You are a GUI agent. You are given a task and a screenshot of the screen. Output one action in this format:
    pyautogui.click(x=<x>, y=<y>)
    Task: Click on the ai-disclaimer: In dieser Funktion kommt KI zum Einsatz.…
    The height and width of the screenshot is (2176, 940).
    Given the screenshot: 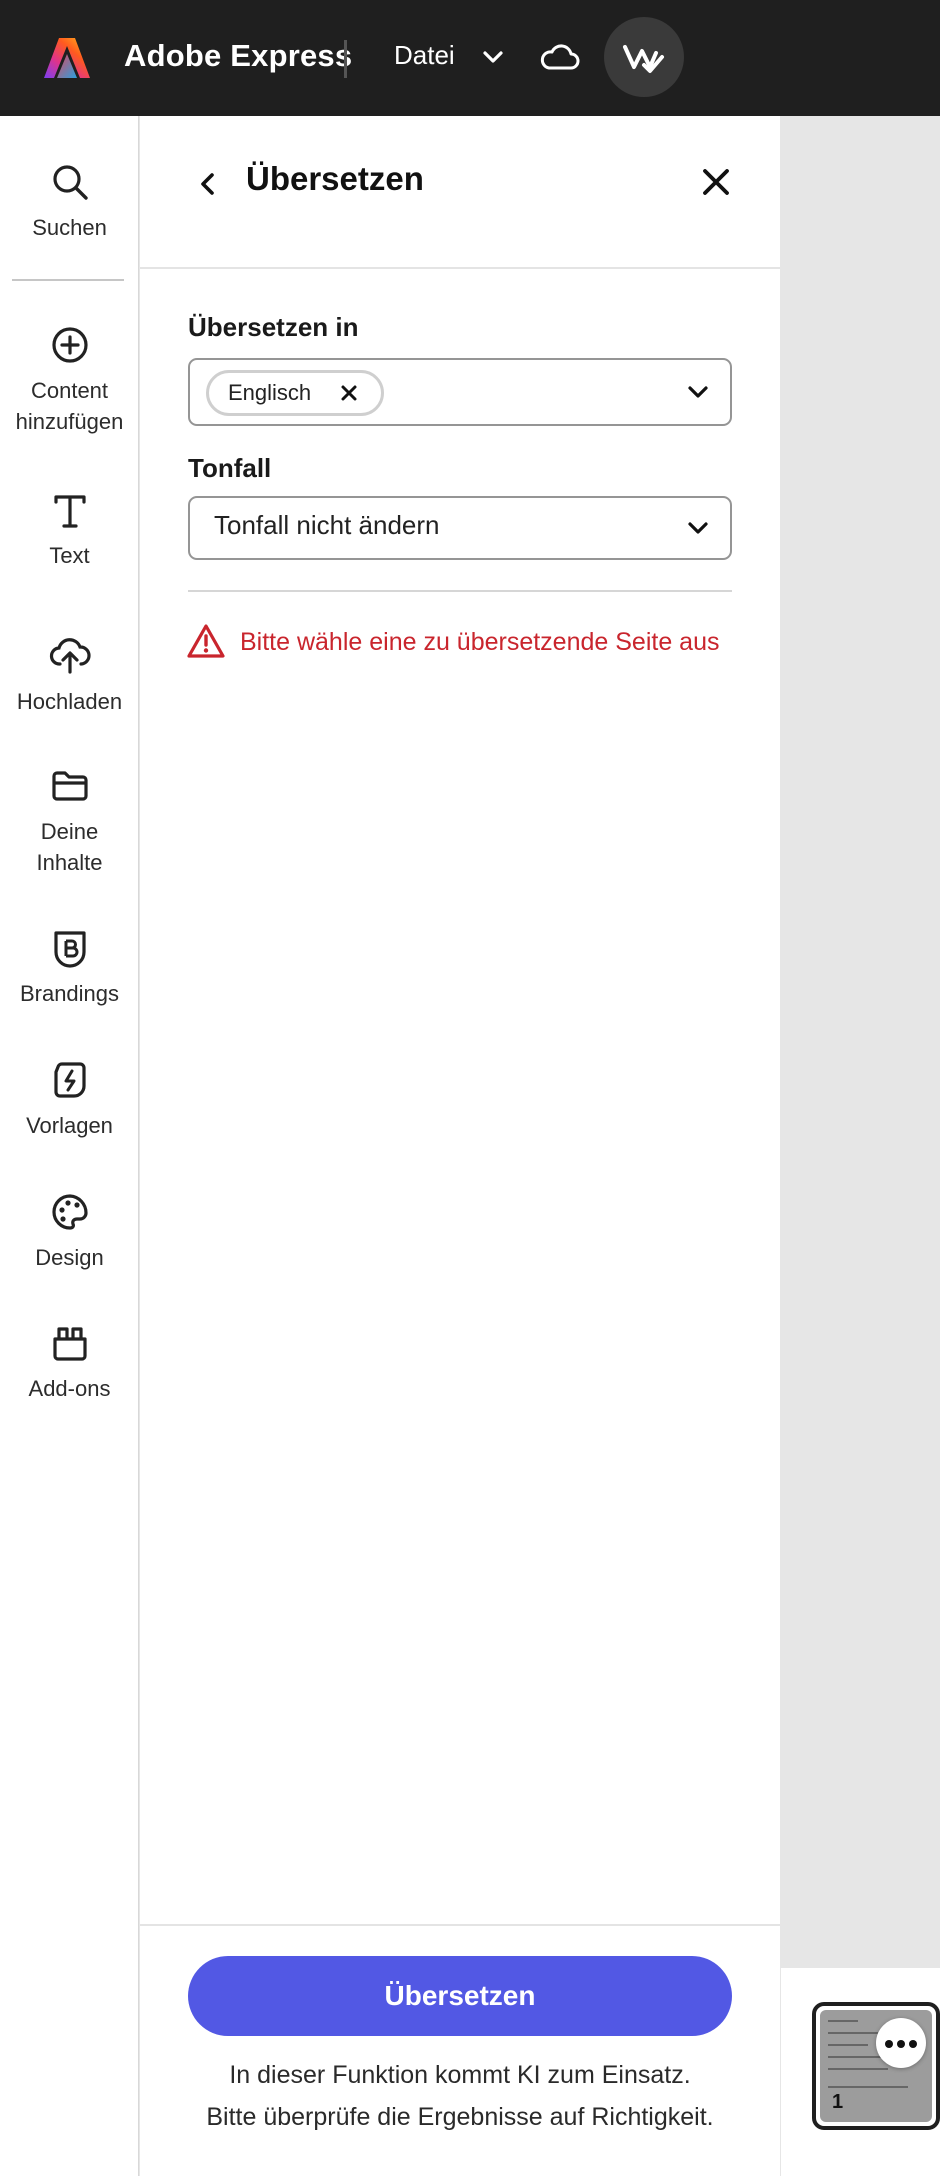 What is the action you would take?
    pyautogui.click(x=460, y=2096)
    